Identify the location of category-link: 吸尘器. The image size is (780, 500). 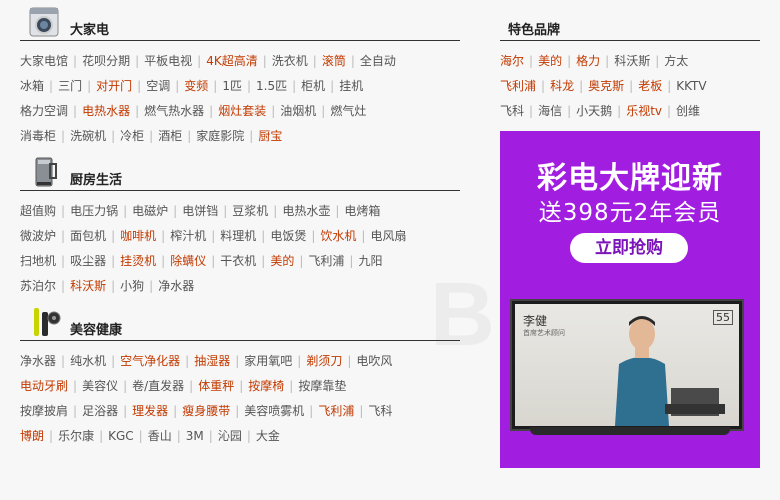
(88, 261).